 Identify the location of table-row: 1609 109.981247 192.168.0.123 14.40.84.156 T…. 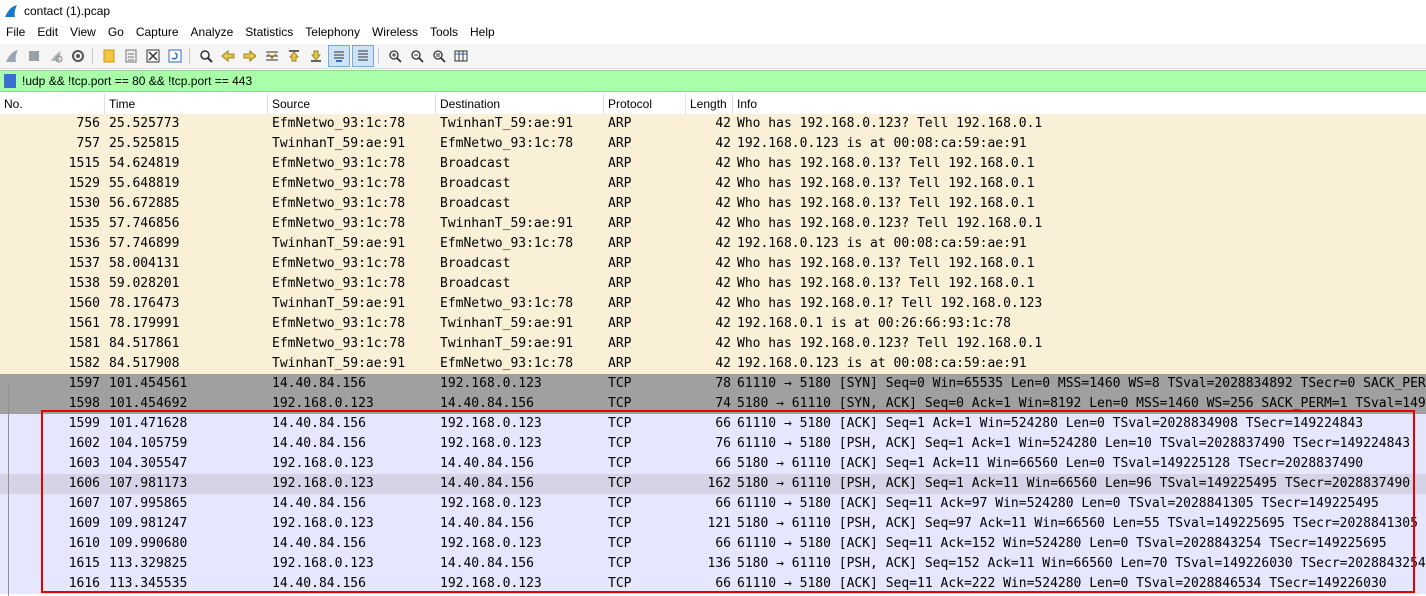
(713, 524).